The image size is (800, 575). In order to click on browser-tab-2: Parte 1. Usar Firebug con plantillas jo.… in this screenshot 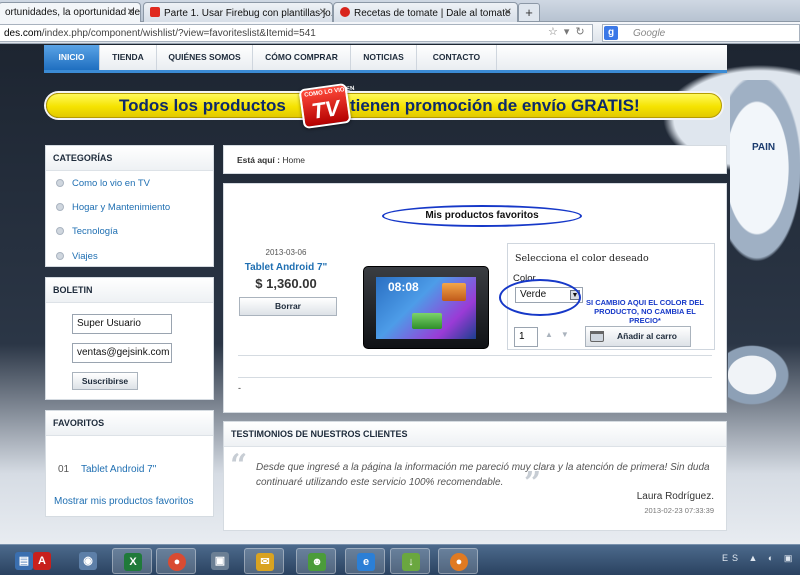, I will do `click(238, 12)`.